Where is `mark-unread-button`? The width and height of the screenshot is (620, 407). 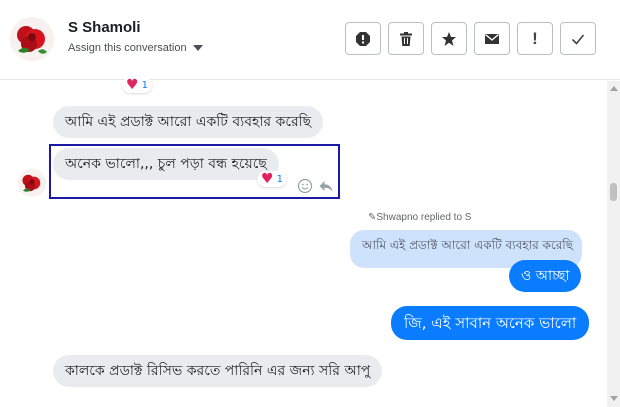 mark-unread-button is located at coordinates (492, 38).